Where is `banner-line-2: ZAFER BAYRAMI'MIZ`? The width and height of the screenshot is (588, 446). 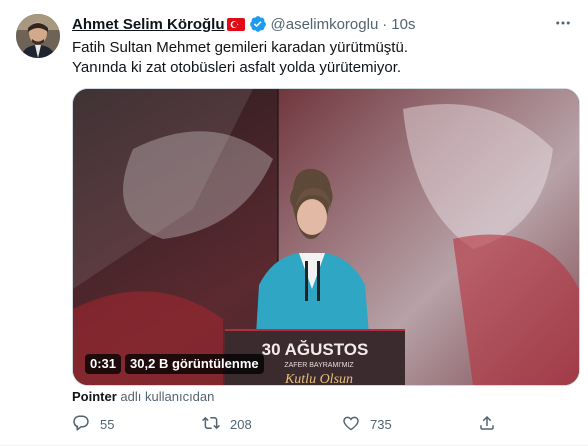
banner-line-2: ZAFER BAYRAMI'MIZ is located at coordinates (319, 365).